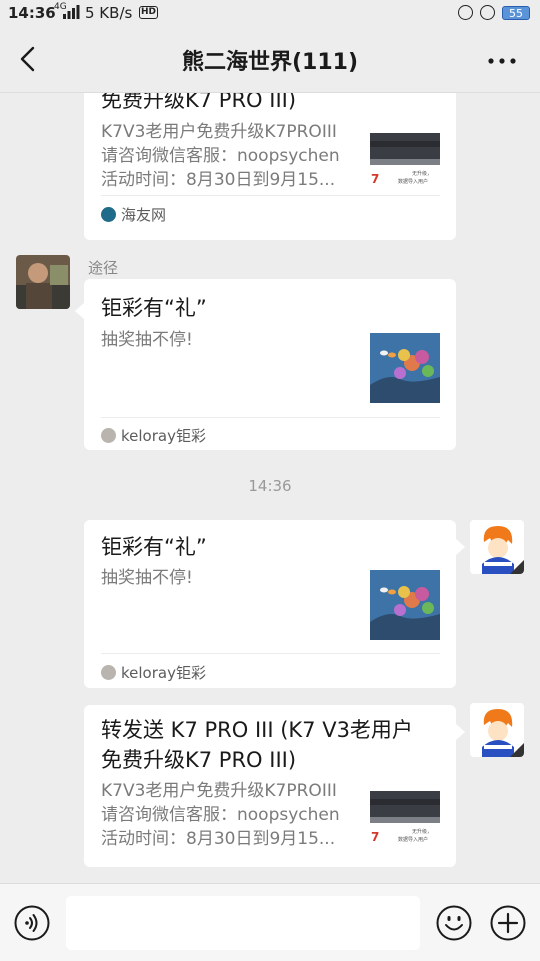 The width and height of the screenshot is (540, 961). What do you see at coordinates (144, 215) in the screenshot?
I see `card-source-name: 海友网` at bounding box center [144, 215].